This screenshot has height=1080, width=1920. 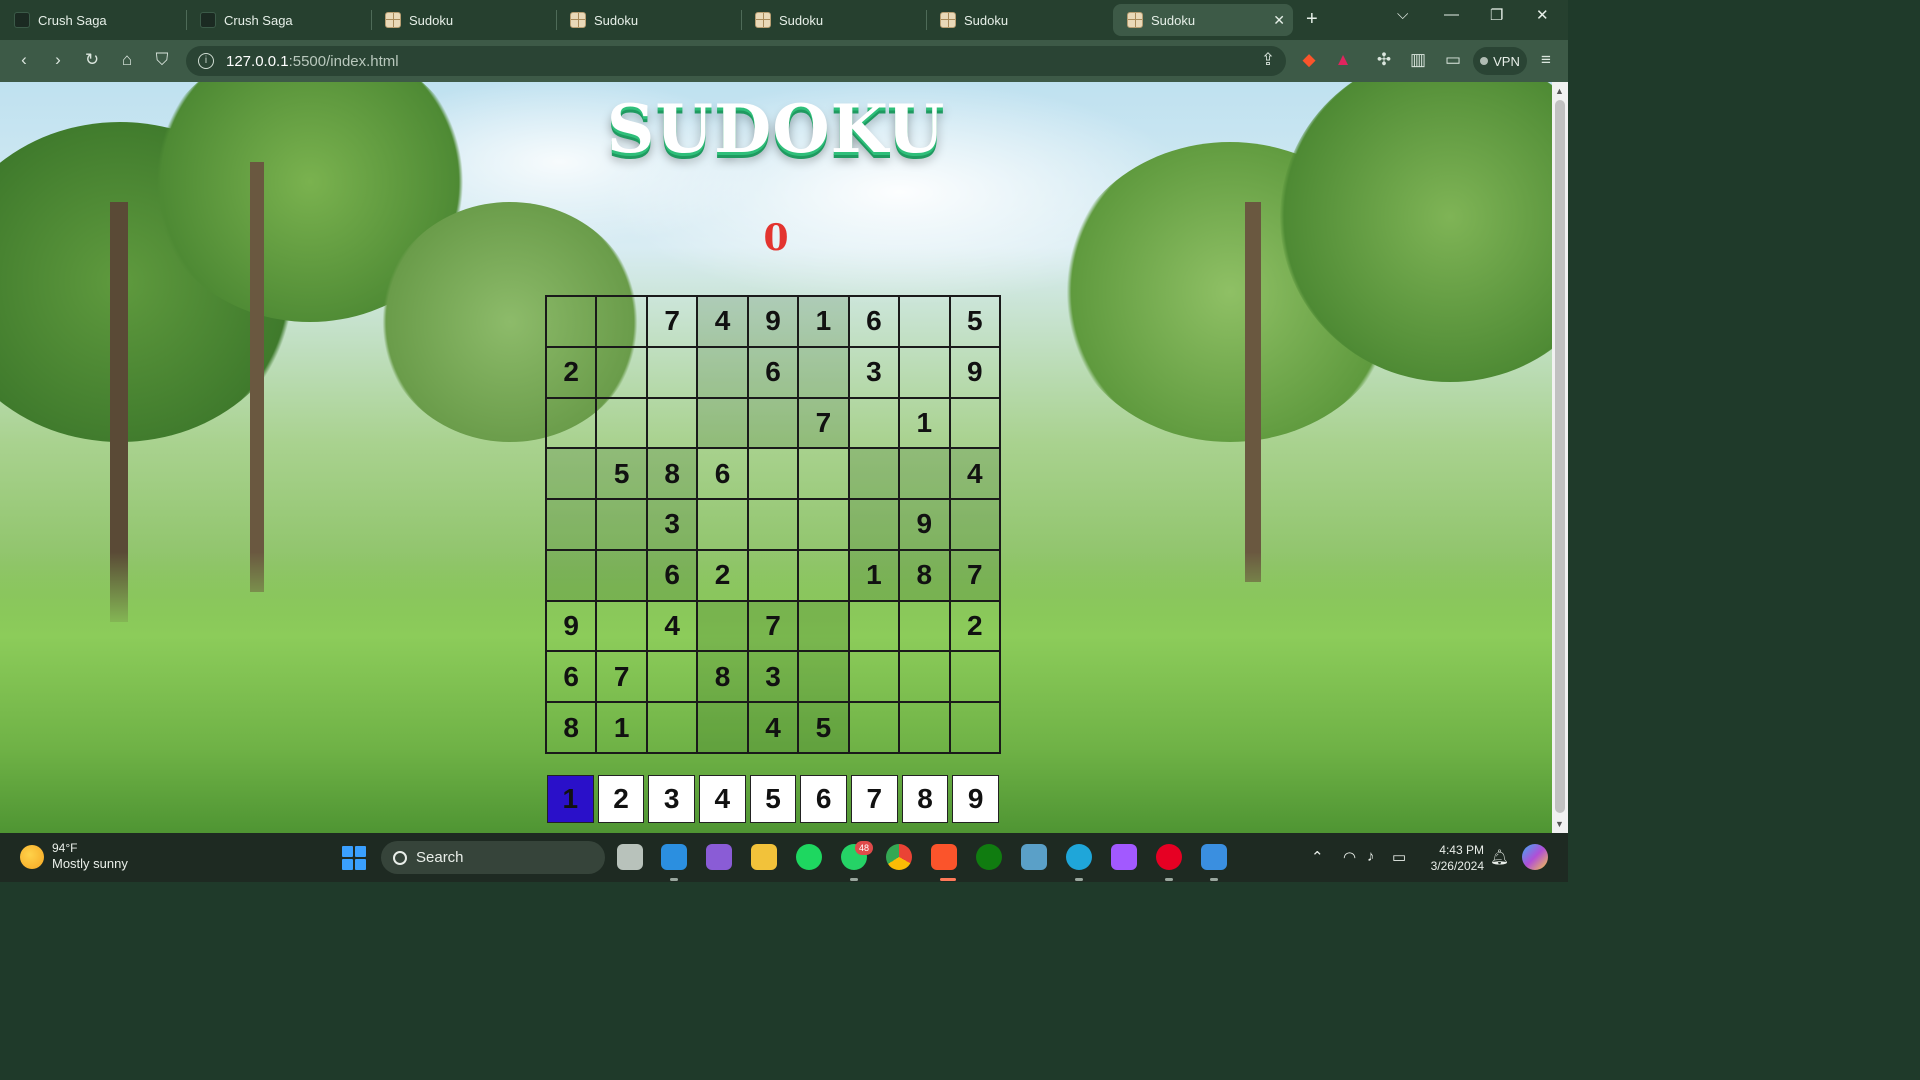 What do you see at coordinates (1542, 15) in the screenshot?
I see `close-window-button: ✕` at bounding box center [1542, 15].